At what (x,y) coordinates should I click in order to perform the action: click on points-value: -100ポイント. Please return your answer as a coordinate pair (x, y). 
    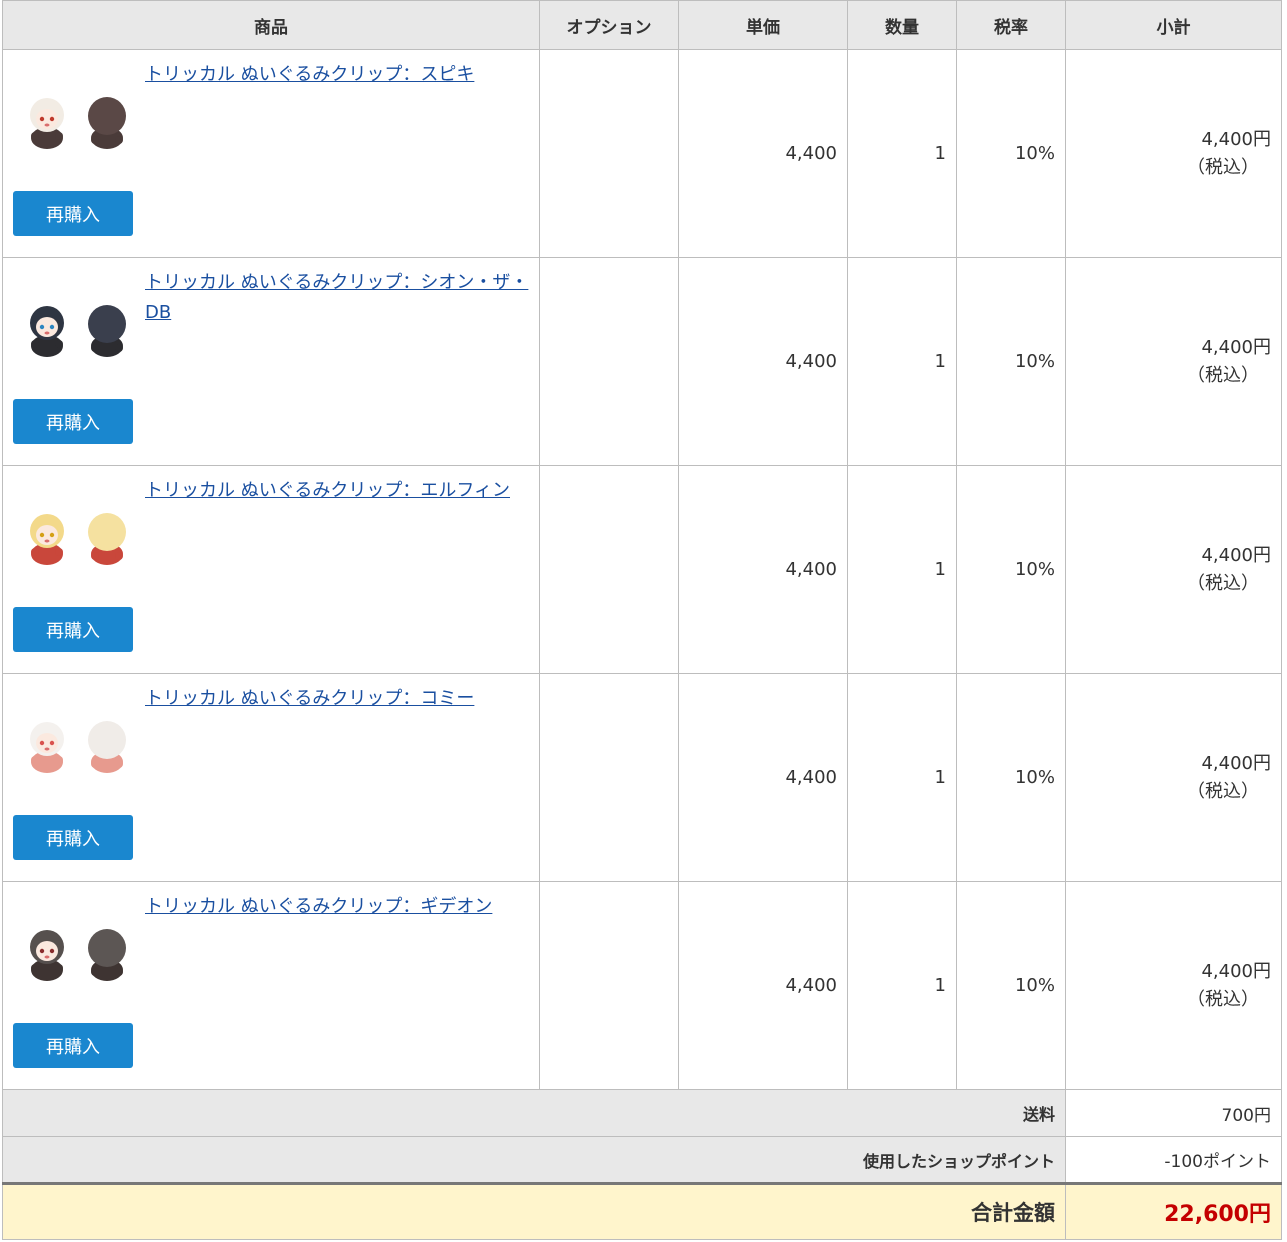
    Looking at the image, I should click on (1173, 1160).